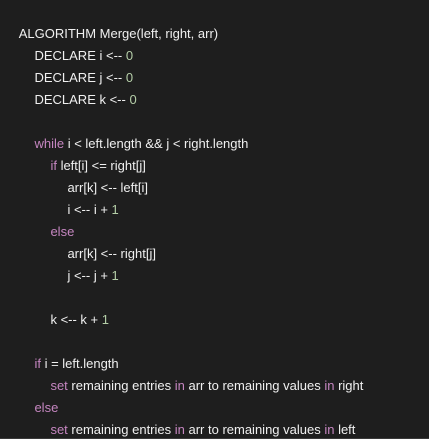 The width and height of the screenshot is (429, 439). I want to click on increment-k-line: k <-- k + 1, so click(214, 307).